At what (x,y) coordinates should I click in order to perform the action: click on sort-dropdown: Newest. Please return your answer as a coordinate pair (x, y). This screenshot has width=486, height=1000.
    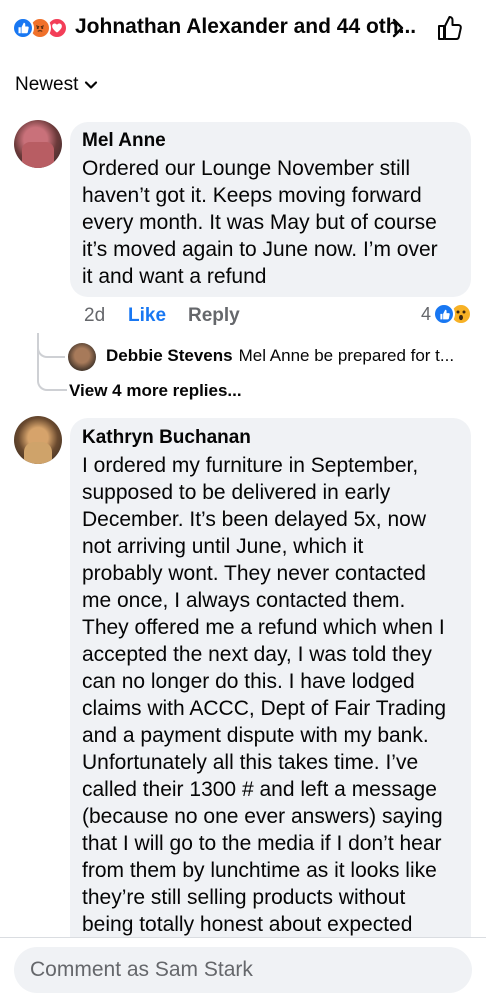
    Looking at the image, I should click on (56, 85).